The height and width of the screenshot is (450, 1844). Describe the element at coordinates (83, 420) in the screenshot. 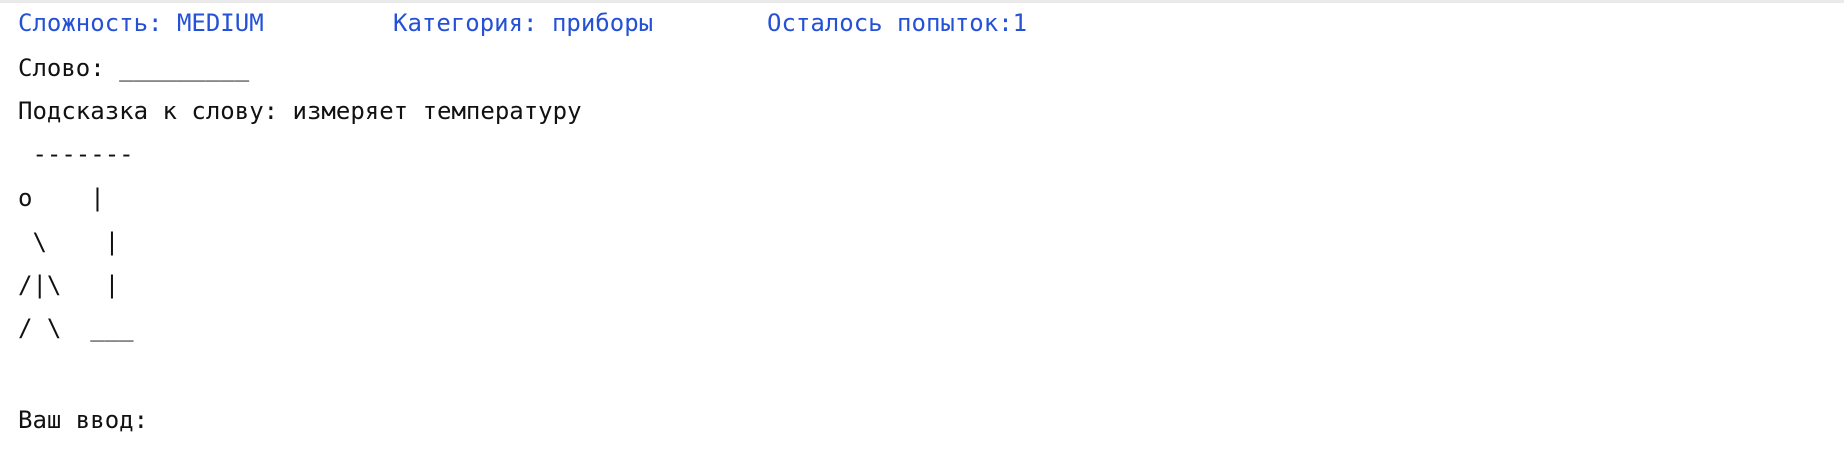

I see `input-prompt: Ваш ввод:` at that location.